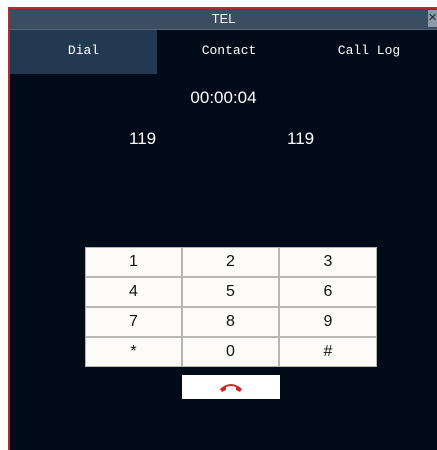  I want to click on key-6: 6, so click(328, 292).